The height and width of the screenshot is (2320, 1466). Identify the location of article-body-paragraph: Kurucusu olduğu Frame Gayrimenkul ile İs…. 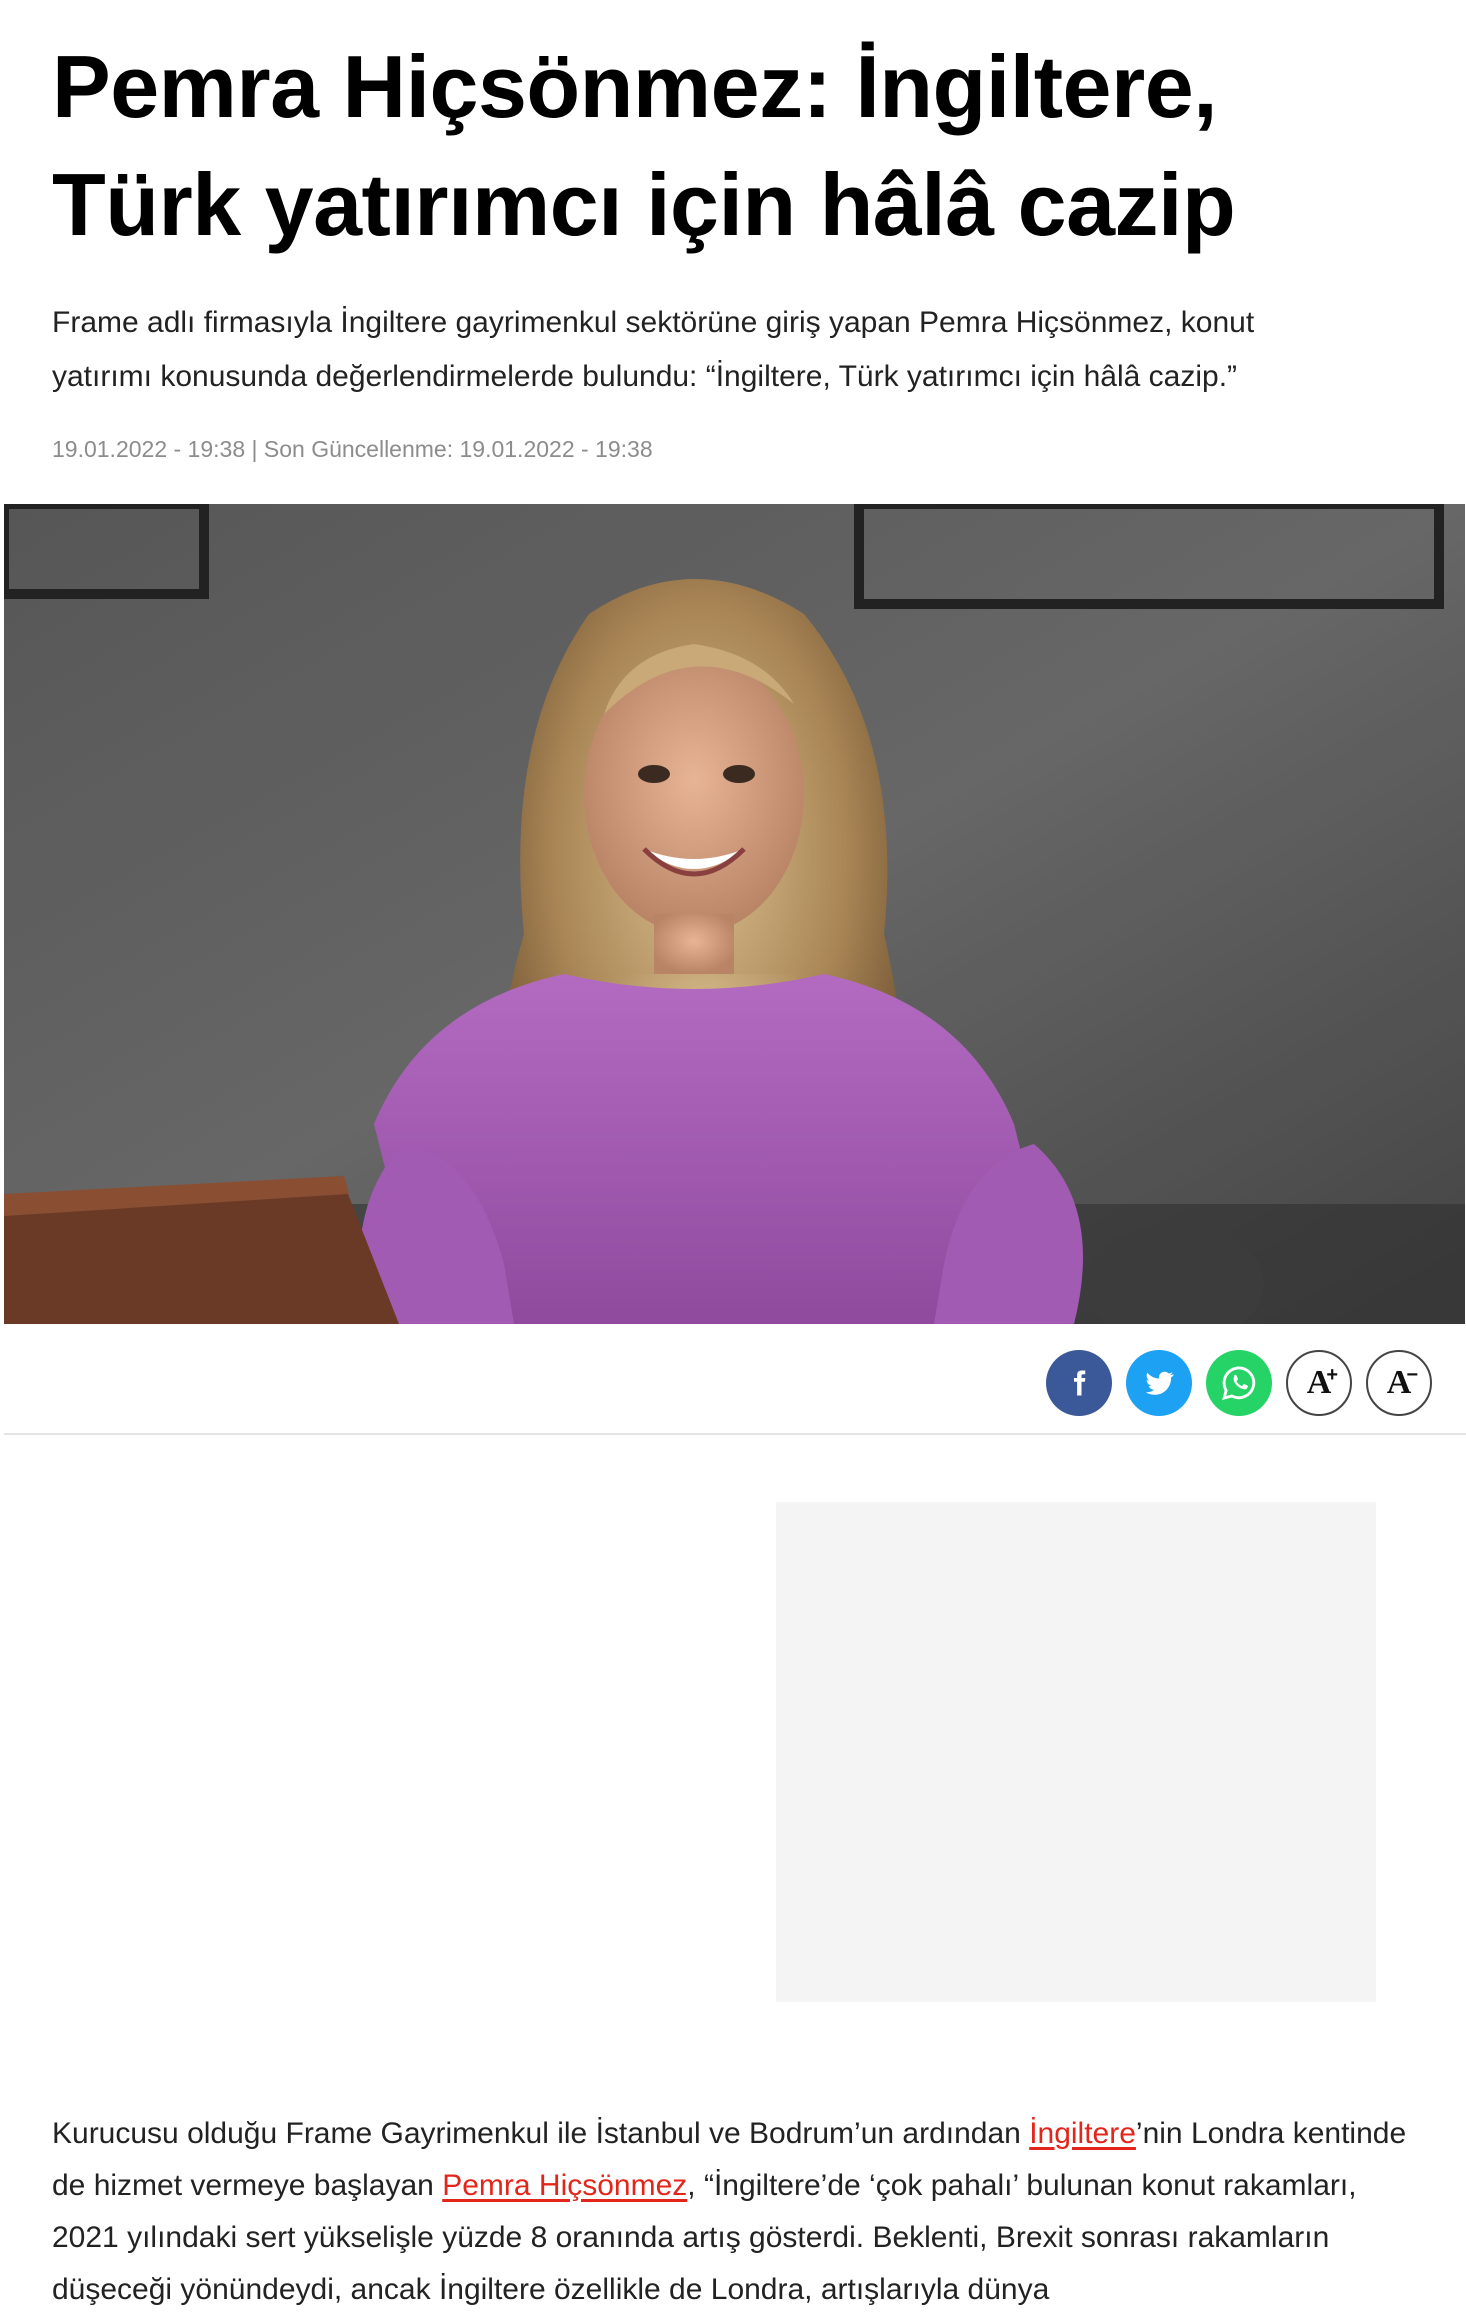
(737, 2212).